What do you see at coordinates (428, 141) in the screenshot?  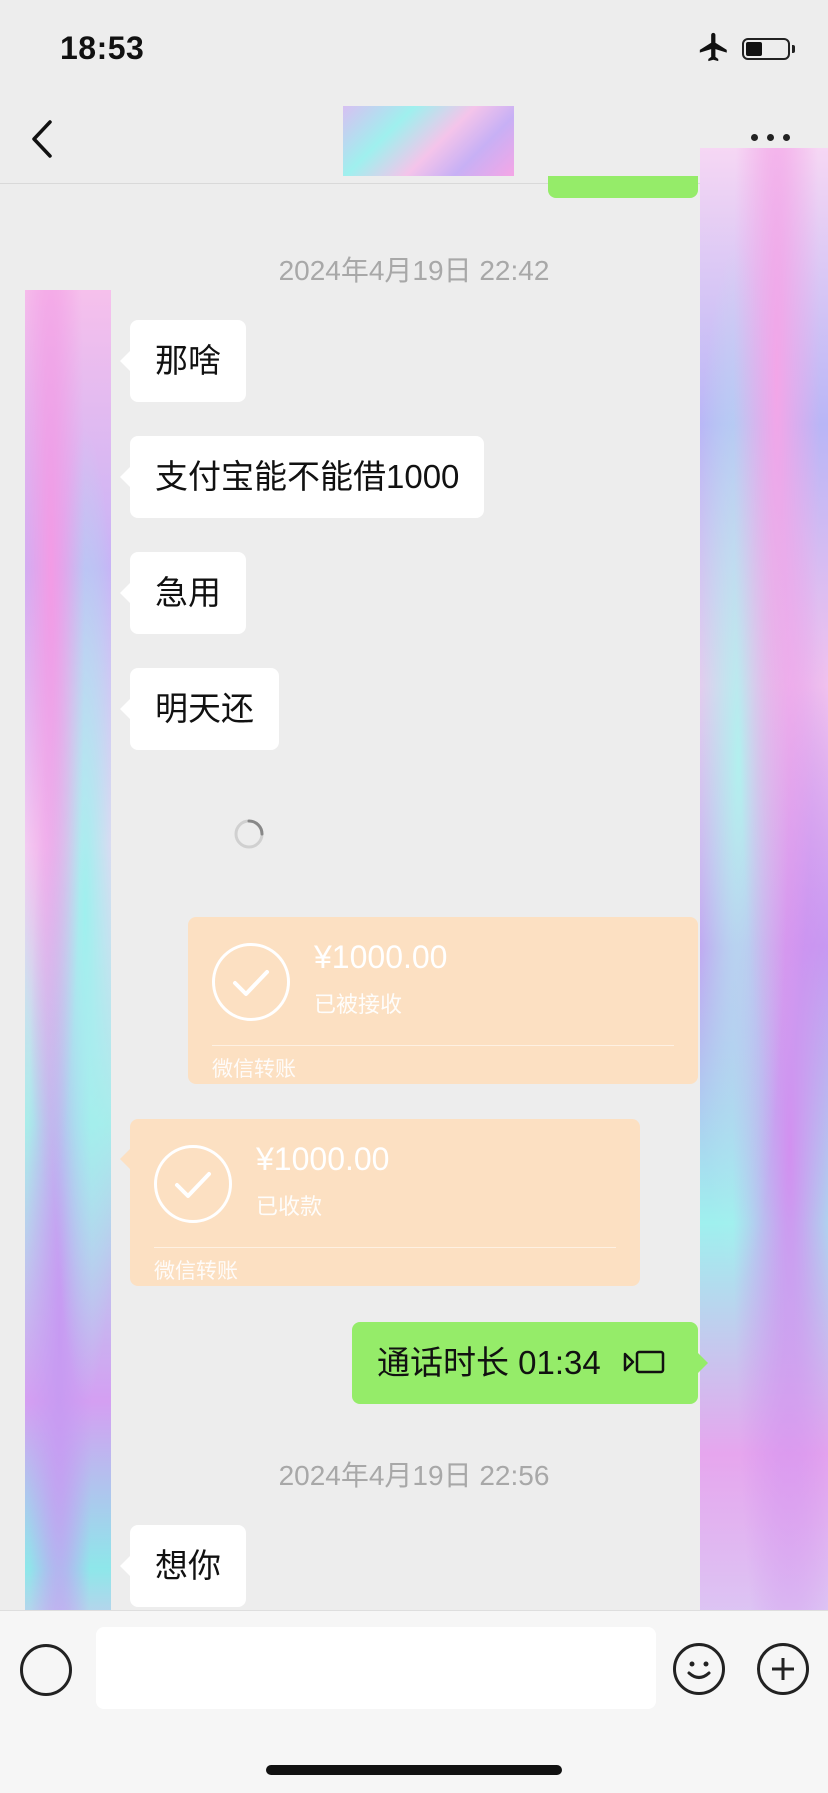 I see `contact-name-image` at bounding box center [428, 141].